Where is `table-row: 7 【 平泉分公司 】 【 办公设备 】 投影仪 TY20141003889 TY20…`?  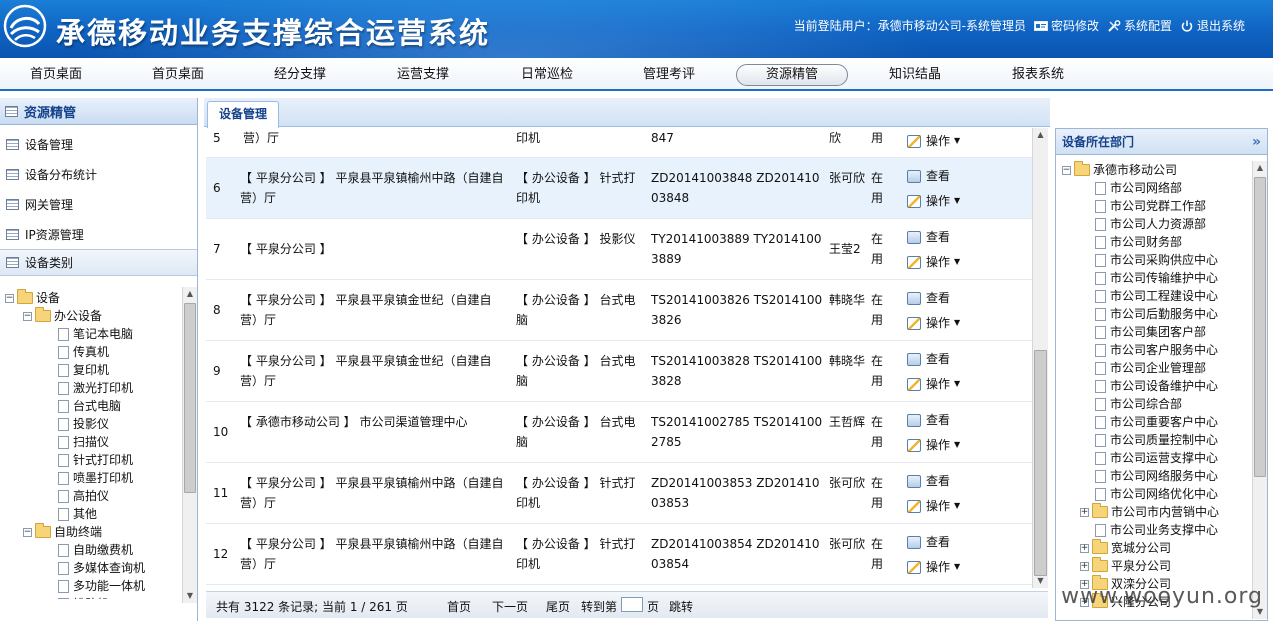 table-row: 7 【 平泉分公司 】 【 办公设备 】 投影仪 TY20141003889 TY20… is located at coordinates (619, 249).